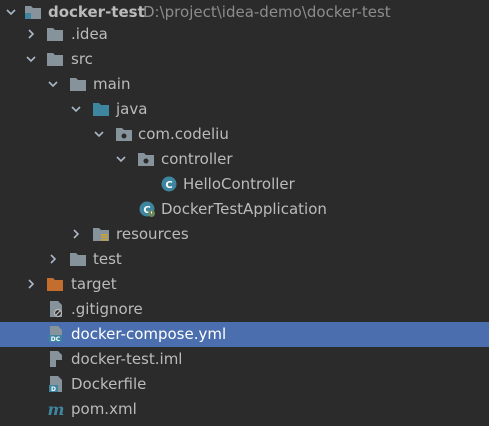 The image size is (489, 426). Describe the element at coordinates (244, 134) in the screenshot. I see `tree-row-package-com-codeliu: com.codeliu` at that location.